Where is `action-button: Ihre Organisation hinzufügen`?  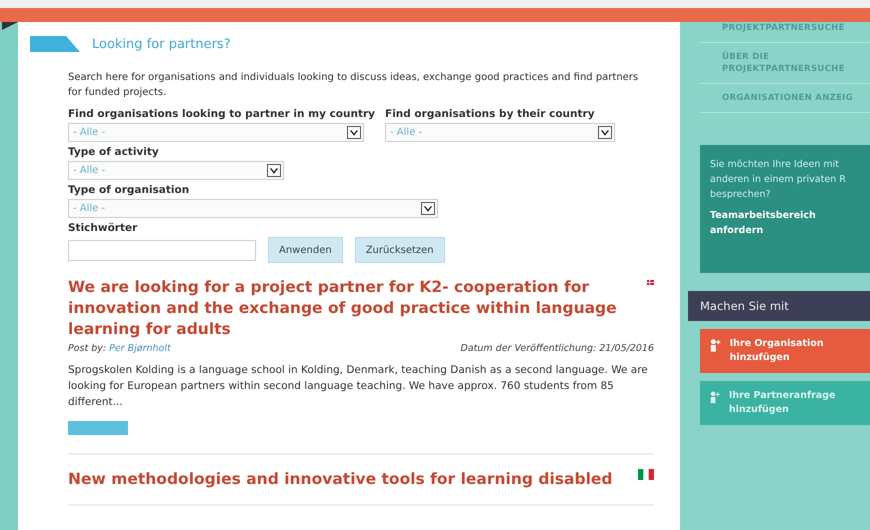 action-button: Ihre Organisation hinzufügen is located at coordinates (785, 351).